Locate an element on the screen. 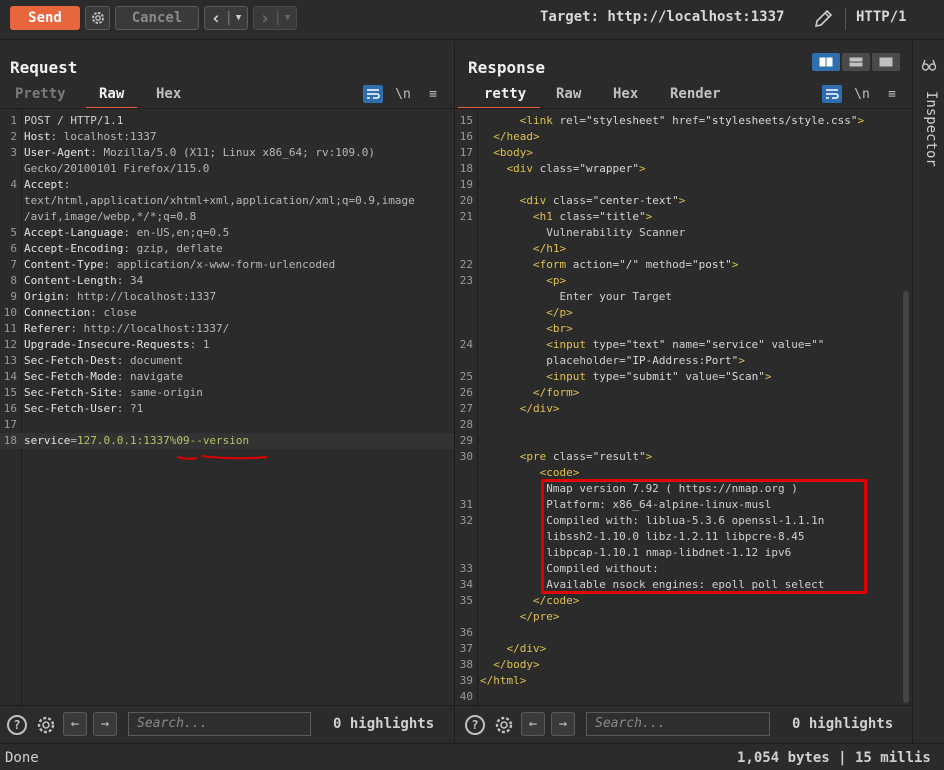 Image resolution: width=944 pixels, height=770 pixels. single-pane-layout-icon is located at coordinates (886, 62).